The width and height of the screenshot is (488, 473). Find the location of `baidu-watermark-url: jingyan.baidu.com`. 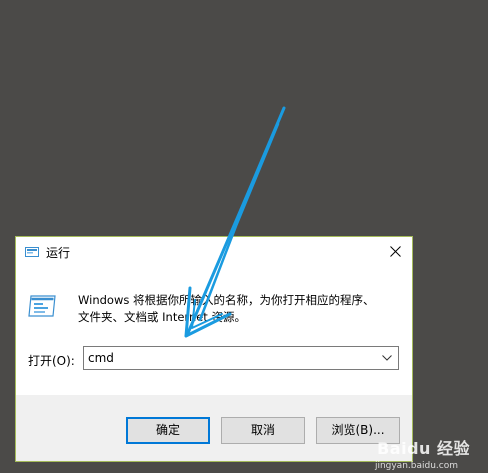

baidu-watermark-url: jingyan.baidu.com is located at coordinates (416, 466).